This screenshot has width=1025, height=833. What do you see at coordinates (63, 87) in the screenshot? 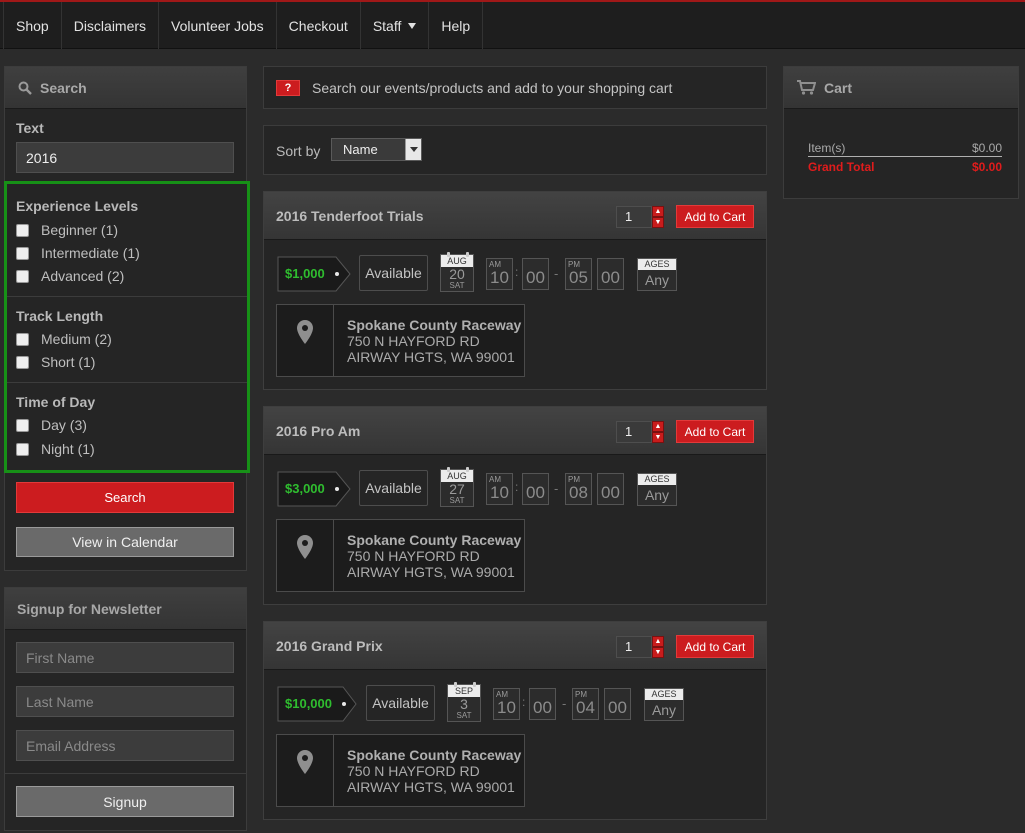
I see `search-panel-title: Search` at bounding box center [63, 87].